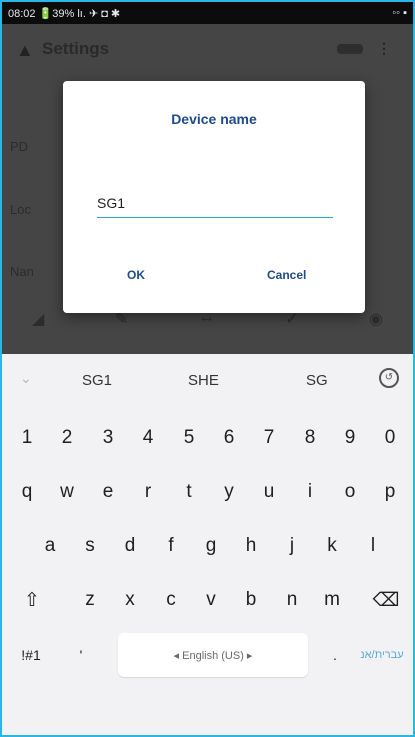  I want to click on keyboard-switch-icon: ↺, so click(389, 378).